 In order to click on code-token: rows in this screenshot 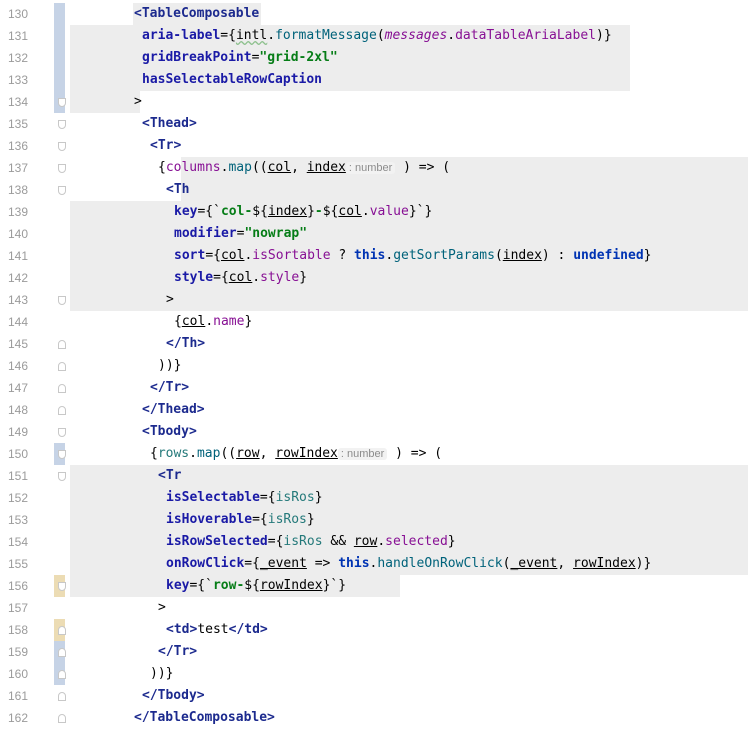, I will do `click(173, 453)`.